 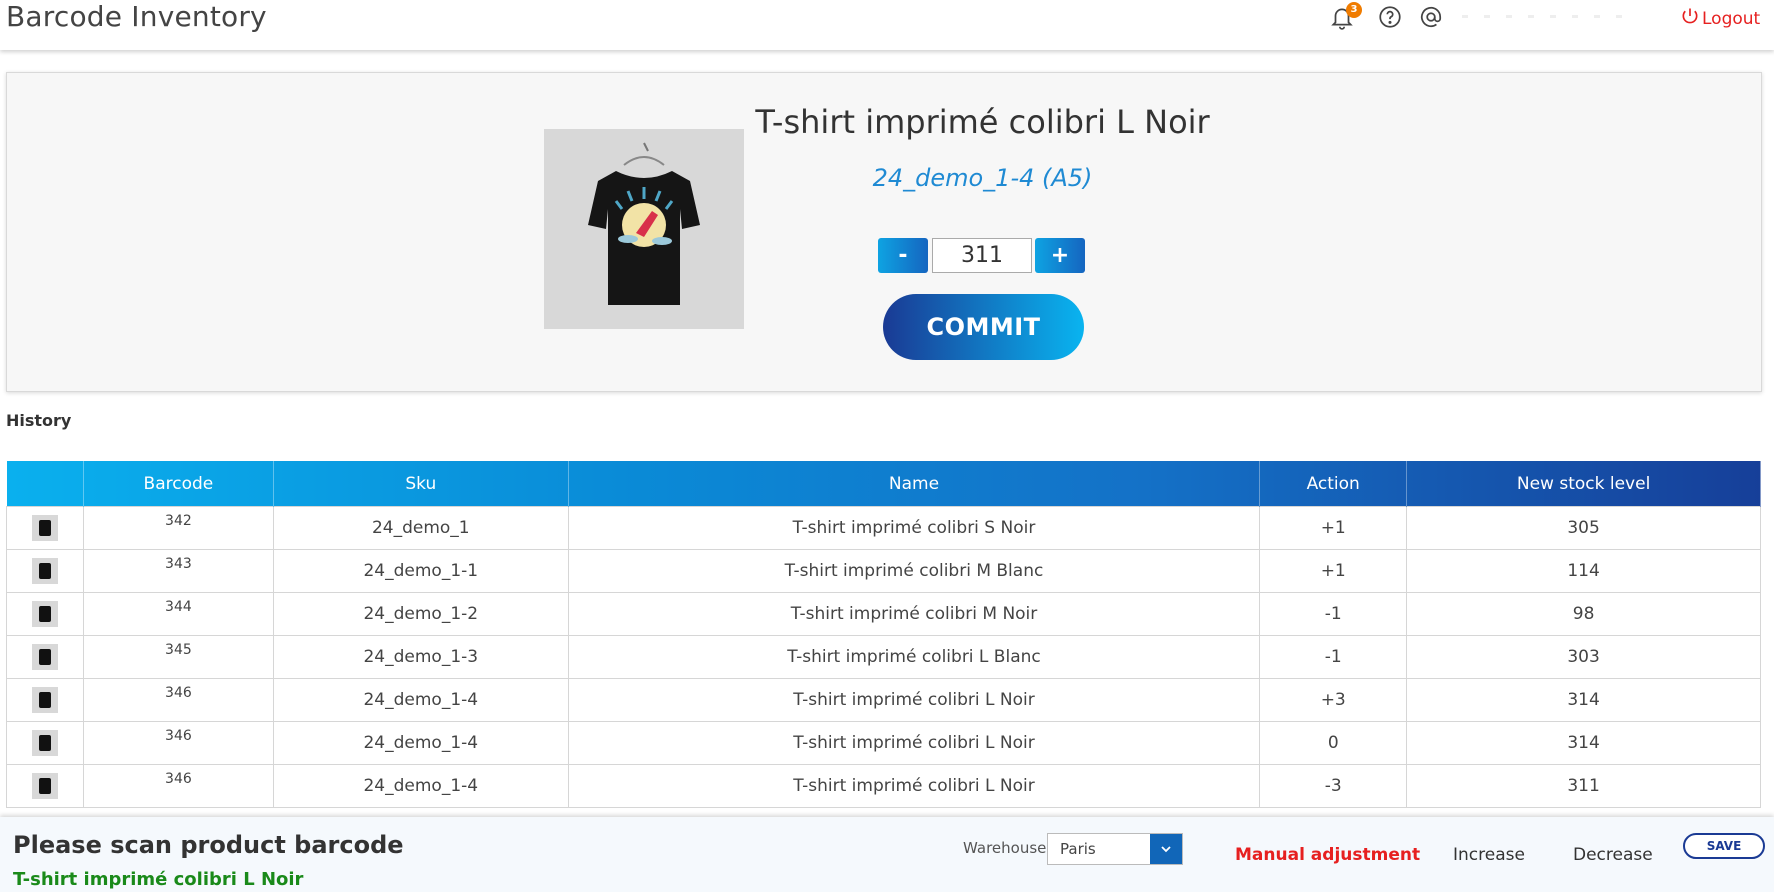 I want to click on row-barcode: 342, so click(x=178, y=528).